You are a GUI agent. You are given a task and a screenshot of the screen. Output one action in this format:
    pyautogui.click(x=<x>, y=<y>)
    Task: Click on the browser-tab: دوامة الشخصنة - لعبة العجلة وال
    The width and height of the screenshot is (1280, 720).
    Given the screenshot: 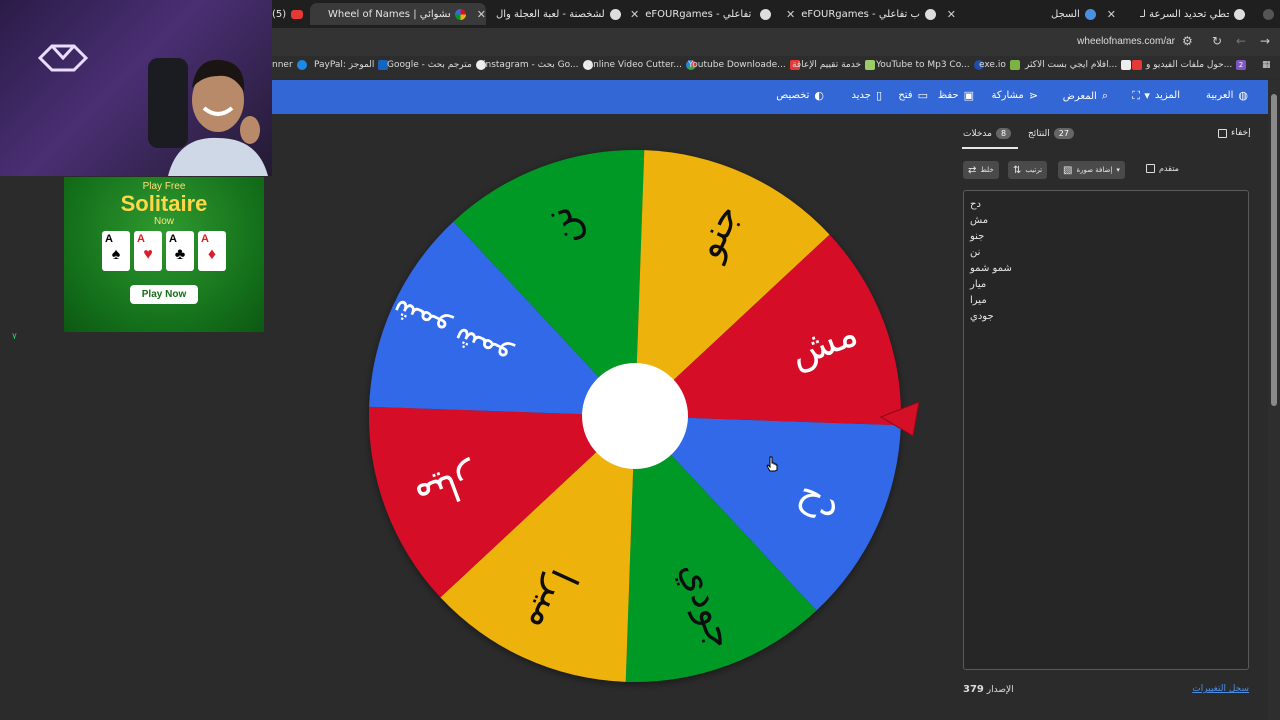 What is the action you would take?
    pyautogui.click(x=561, y=14)
    